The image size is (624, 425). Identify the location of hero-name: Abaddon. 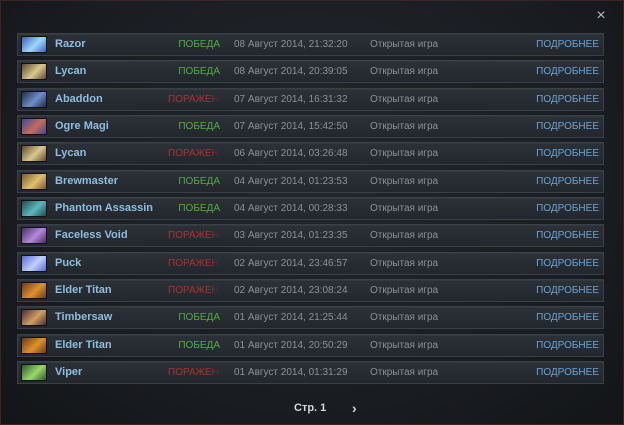
(79, 99).